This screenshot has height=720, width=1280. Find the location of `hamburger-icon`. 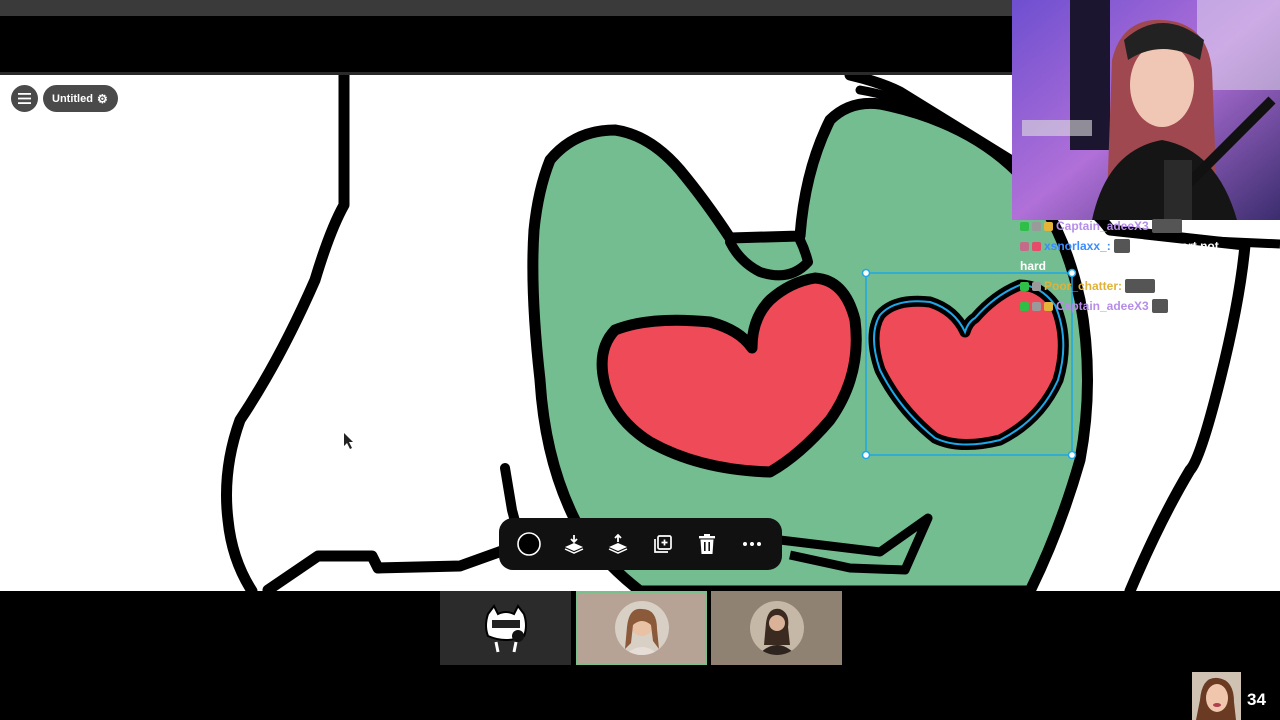

hamburger-icon is located at coordinates (24, 98).